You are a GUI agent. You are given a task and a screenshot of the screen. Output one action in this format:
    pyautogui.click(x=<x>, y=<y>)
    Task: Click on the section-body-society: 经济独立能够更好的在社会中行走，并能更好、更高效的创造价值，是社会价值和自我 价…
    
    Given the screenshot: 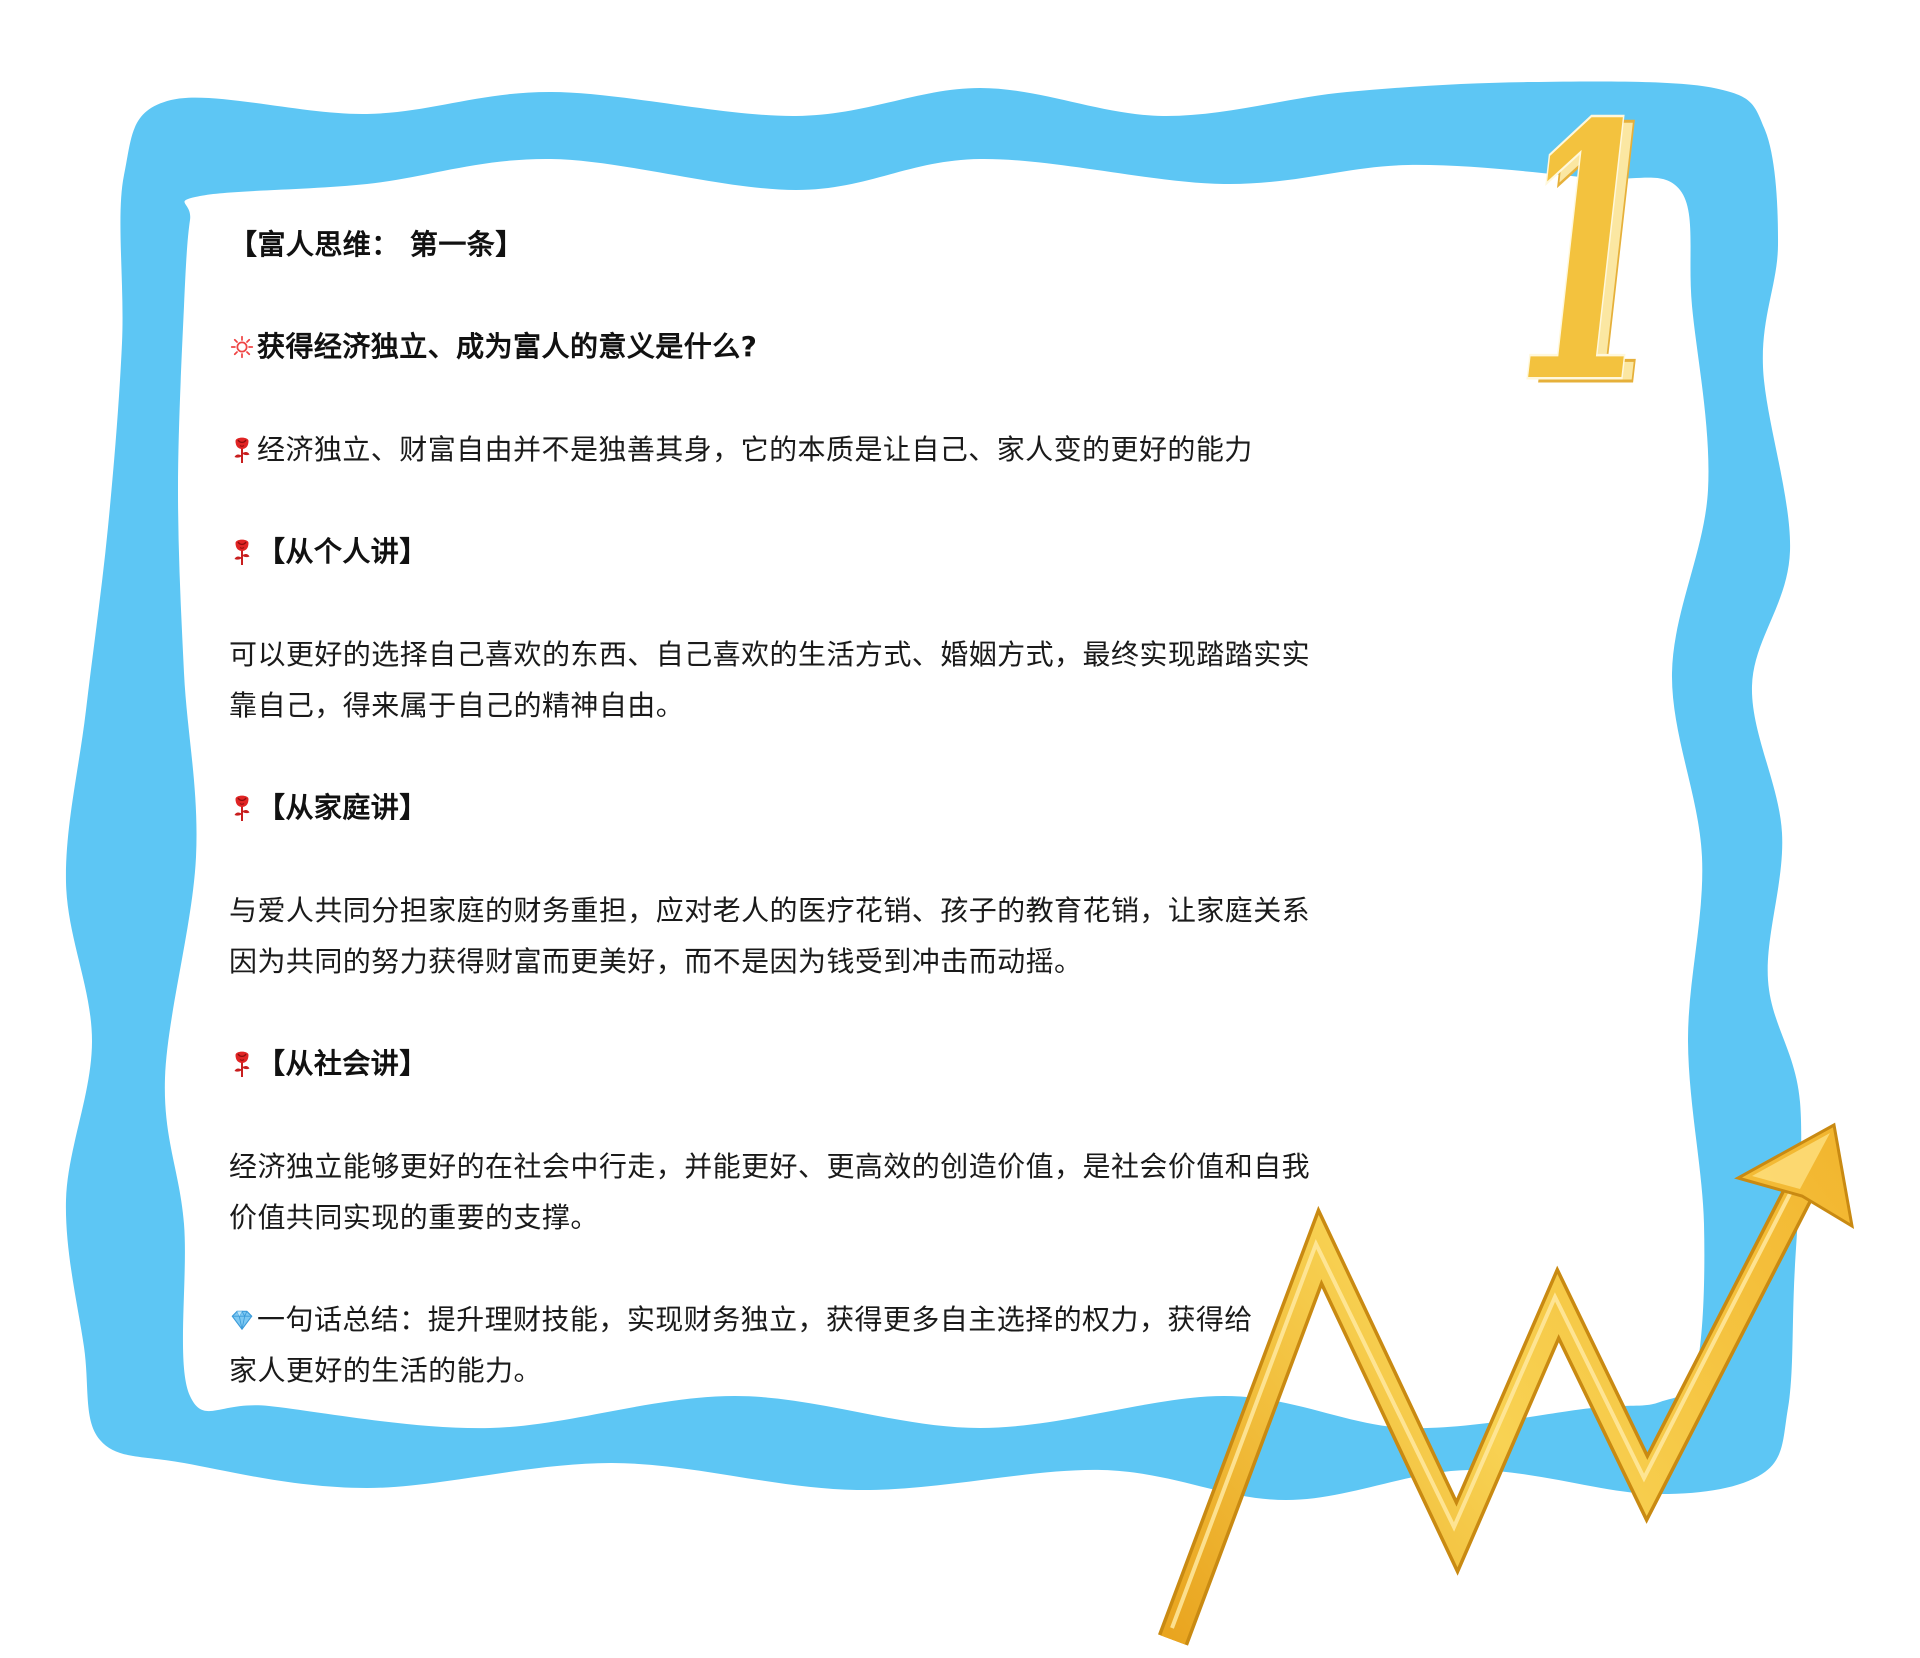 What is the action you would take?
    pyautogui.click(x=769, y=1192)
    